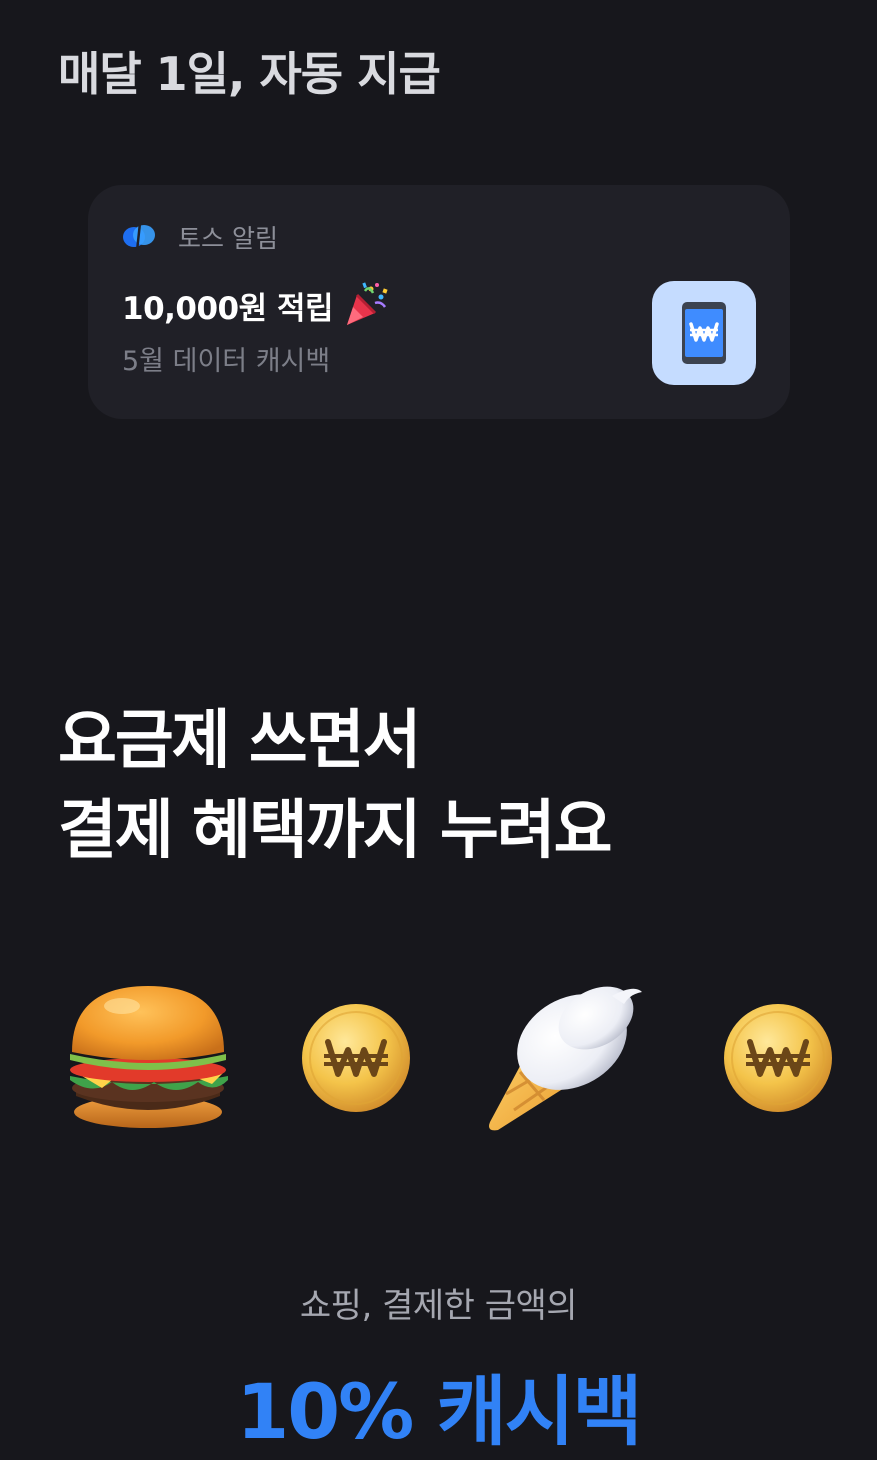  I want to click on page-title: 매달 1일, 자동 지급, so click(249, 74).